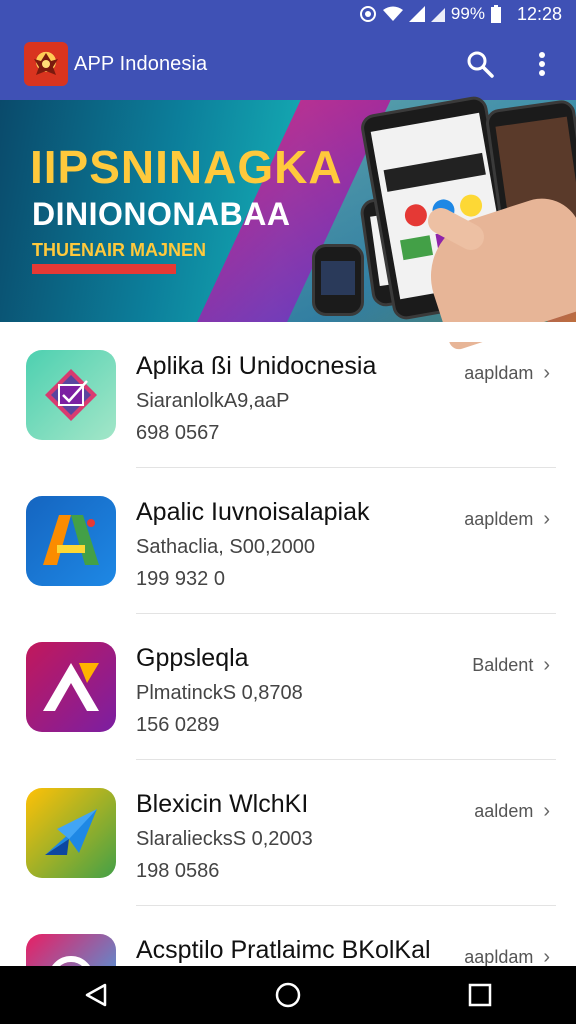 This screenshot has width=576, height=1024. I want to click on paper-plane-icon, so click(71, 832).